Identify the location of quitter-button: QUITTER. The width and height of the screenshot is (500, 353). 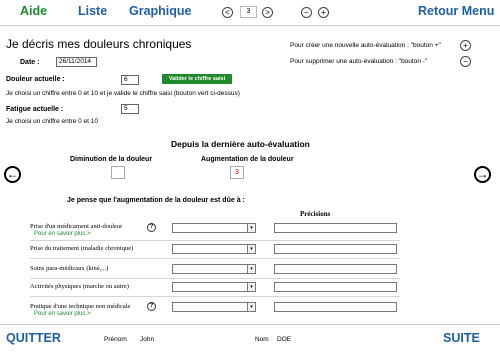
(33, 338).